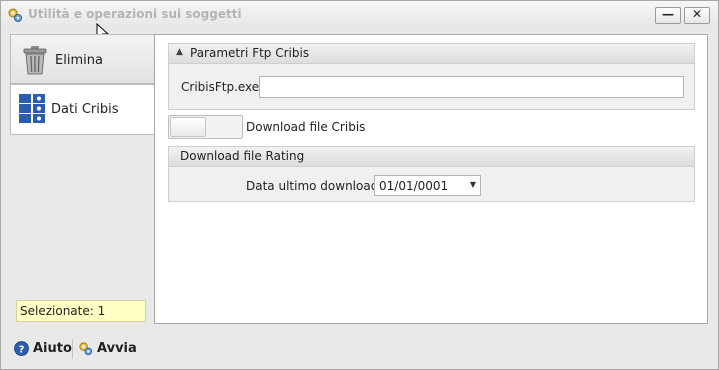  What do you see at coordinates (72, 349) in the screenshot?
I see `toolbar-separator` at bounding box center [72, 349].